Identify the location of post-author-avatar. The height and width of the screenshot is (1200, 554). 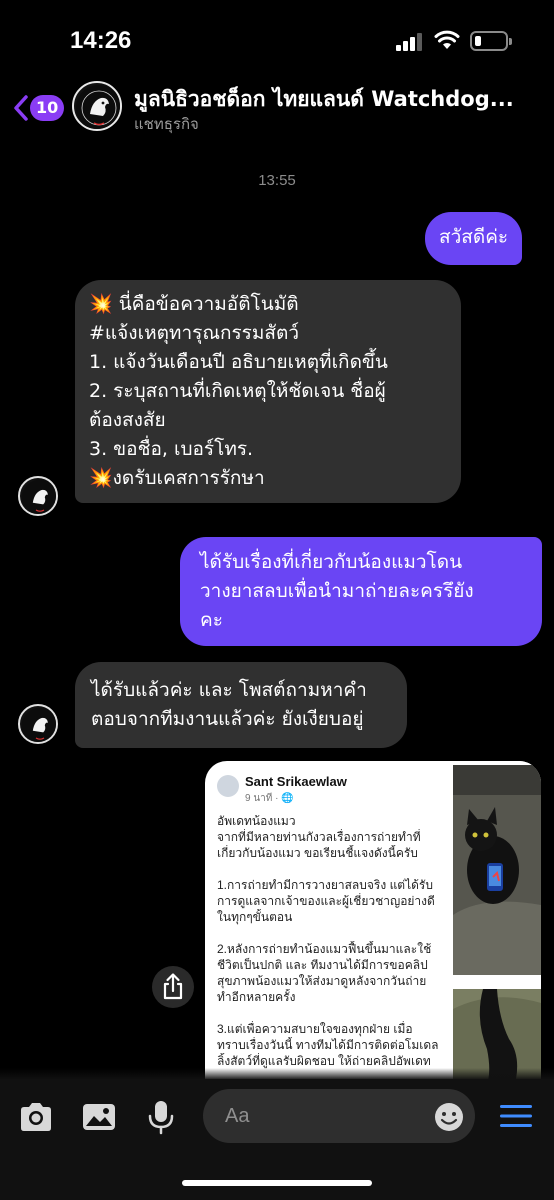
(228, 786).